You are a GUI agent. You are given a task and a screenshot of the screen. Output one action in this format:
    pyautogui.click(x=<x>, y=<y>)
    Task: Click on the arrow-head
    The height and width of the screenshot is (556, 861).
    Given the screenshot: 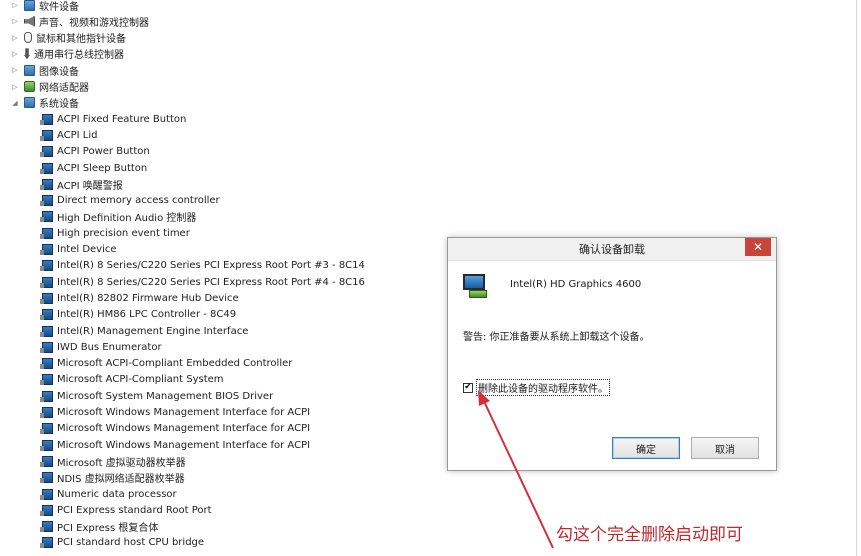 What is the action you would take?
    pyautogui.click(x=484, y=398)
    